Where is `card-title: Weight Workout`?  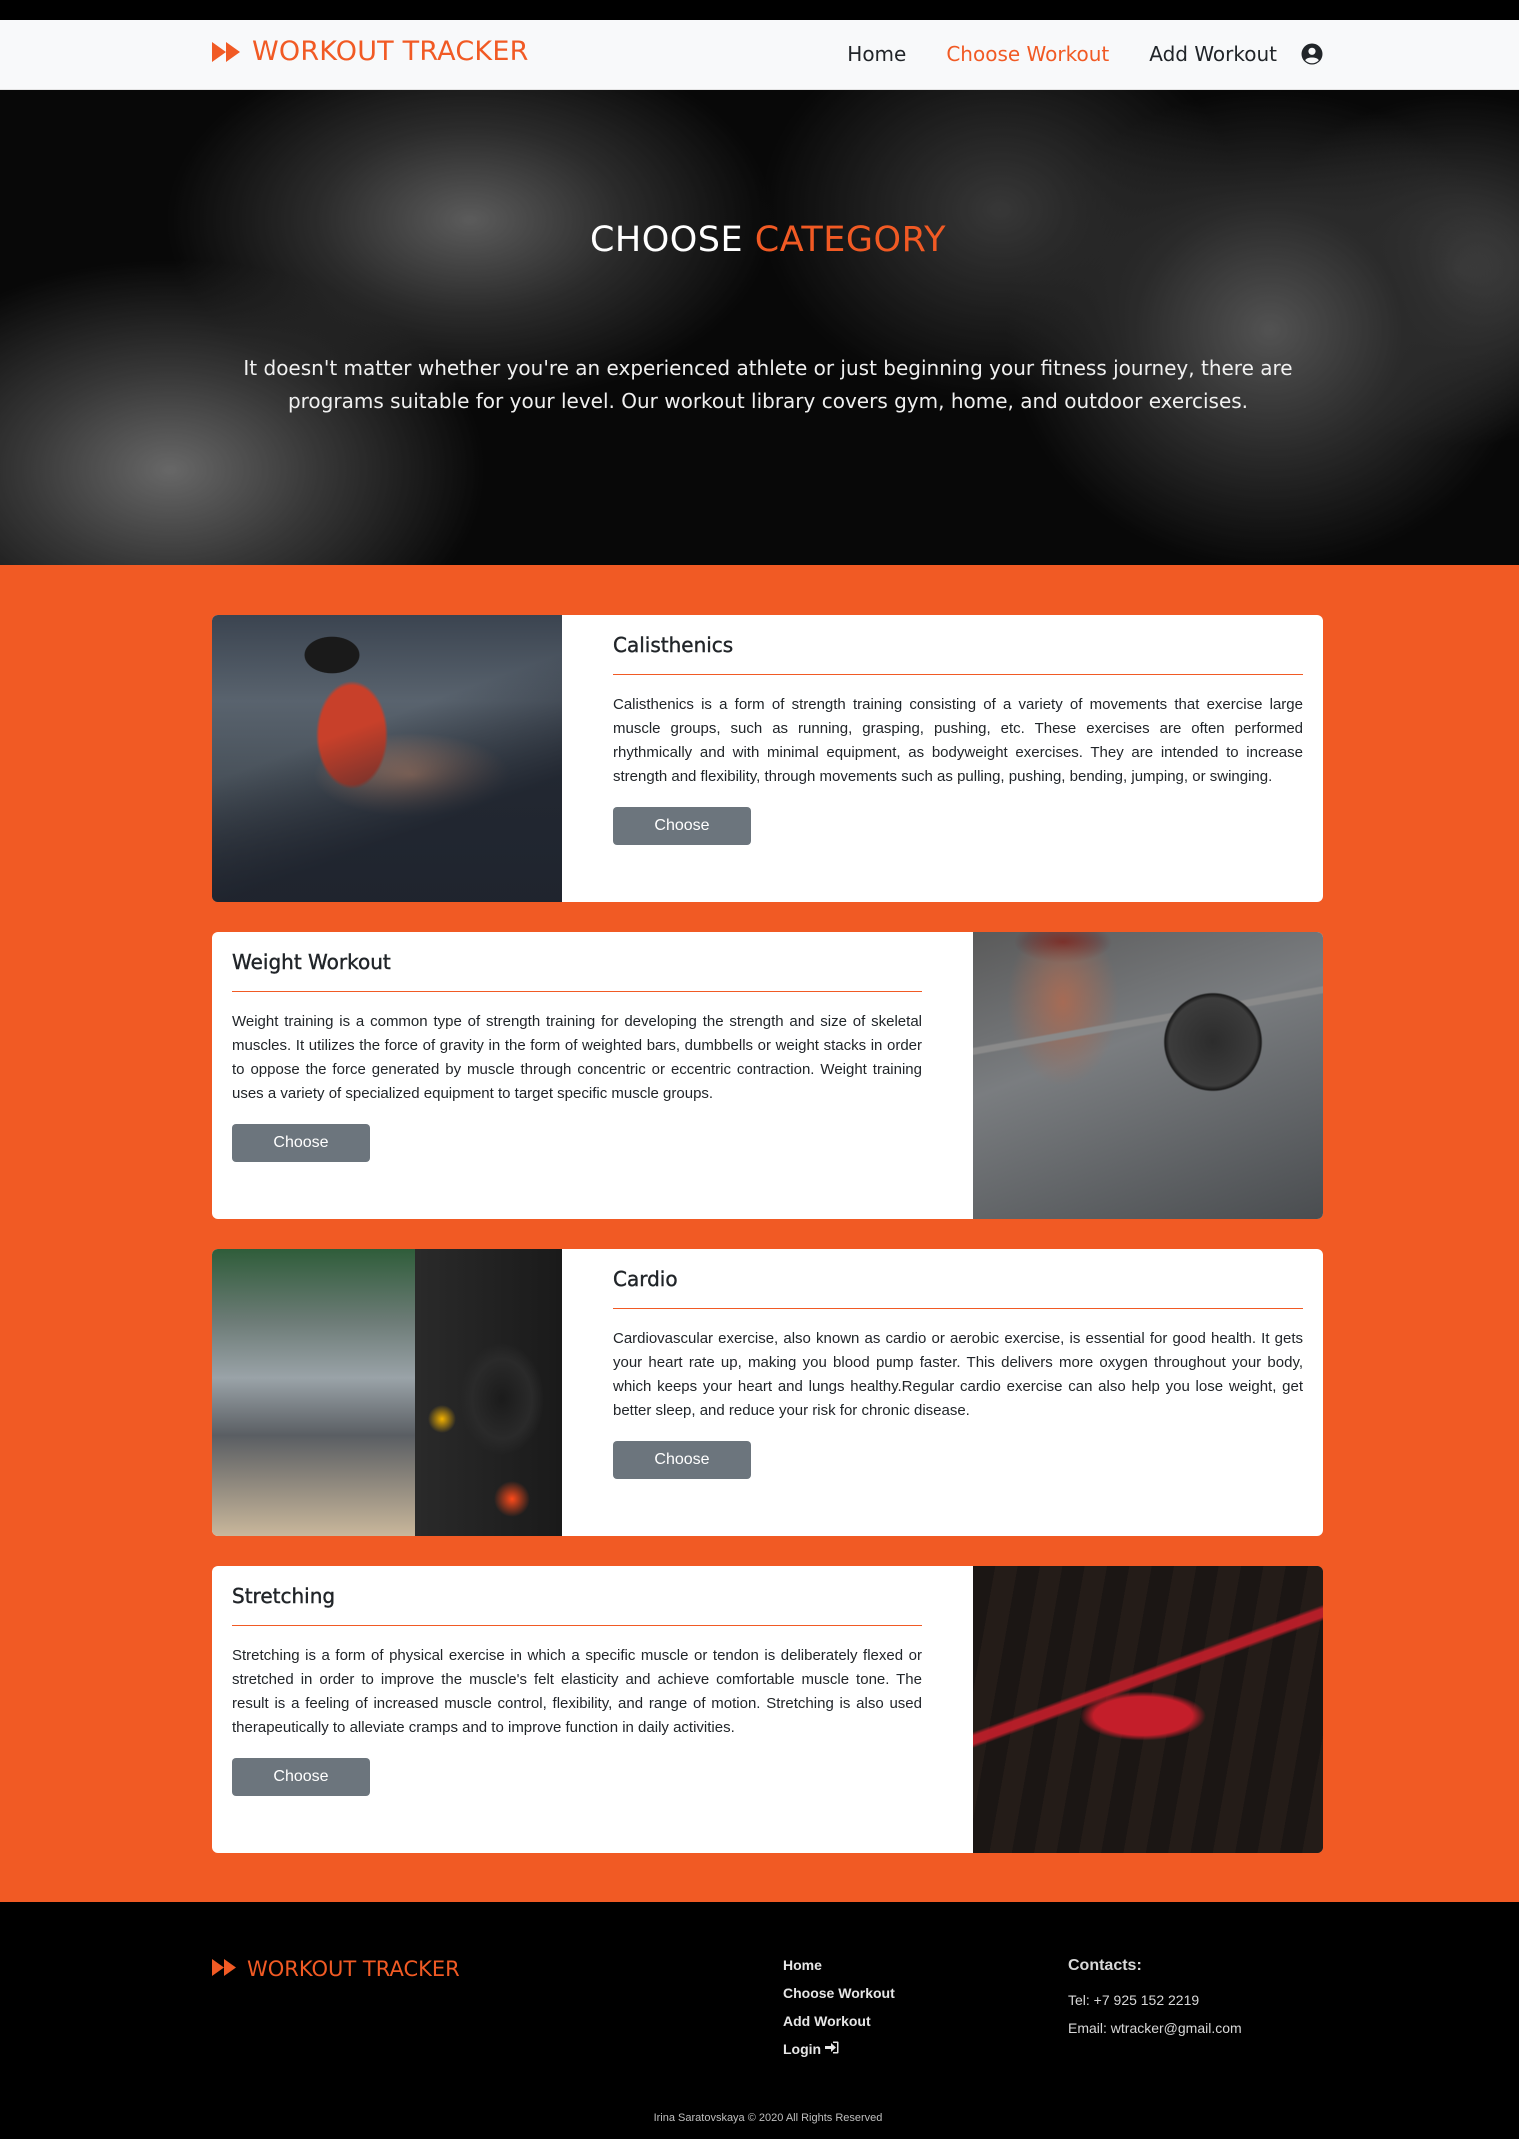
card-title: Weight Workout is located at coordinates (311, 962).